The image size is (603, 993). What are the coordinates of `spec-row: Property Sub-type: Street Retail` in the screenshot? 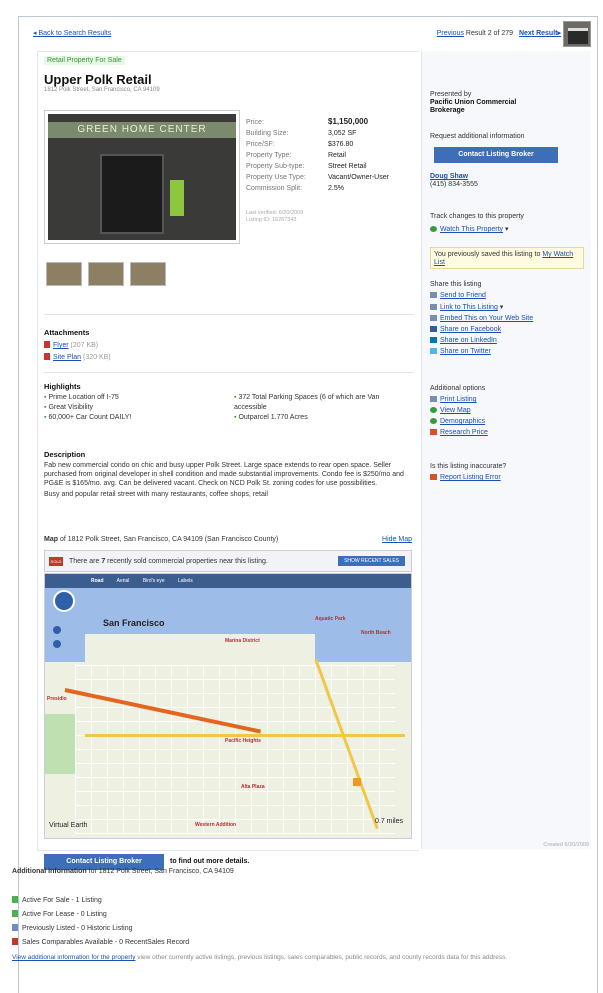 It's located at (317, 166).